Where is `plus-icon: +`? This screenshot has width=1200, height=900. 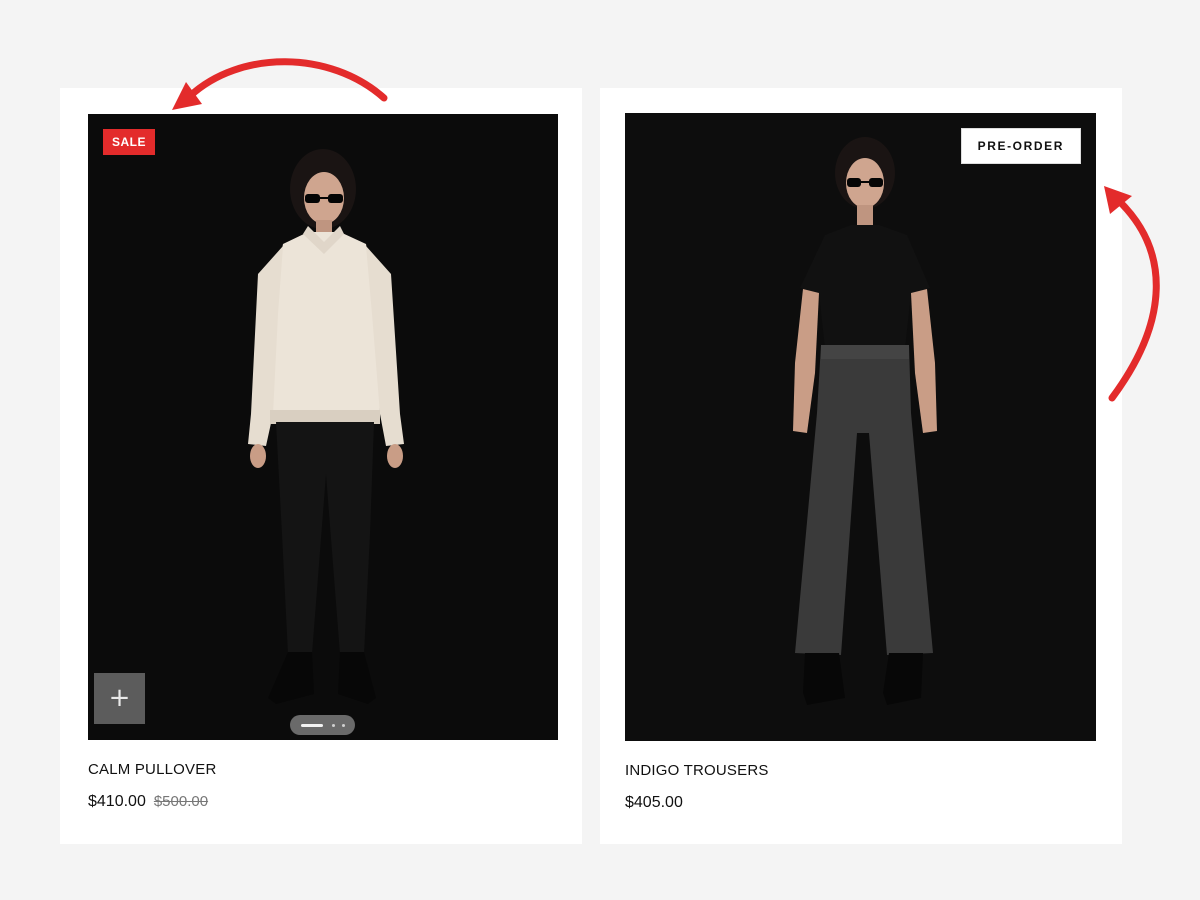 plus-icon: + is located at coordinates (119, 698).